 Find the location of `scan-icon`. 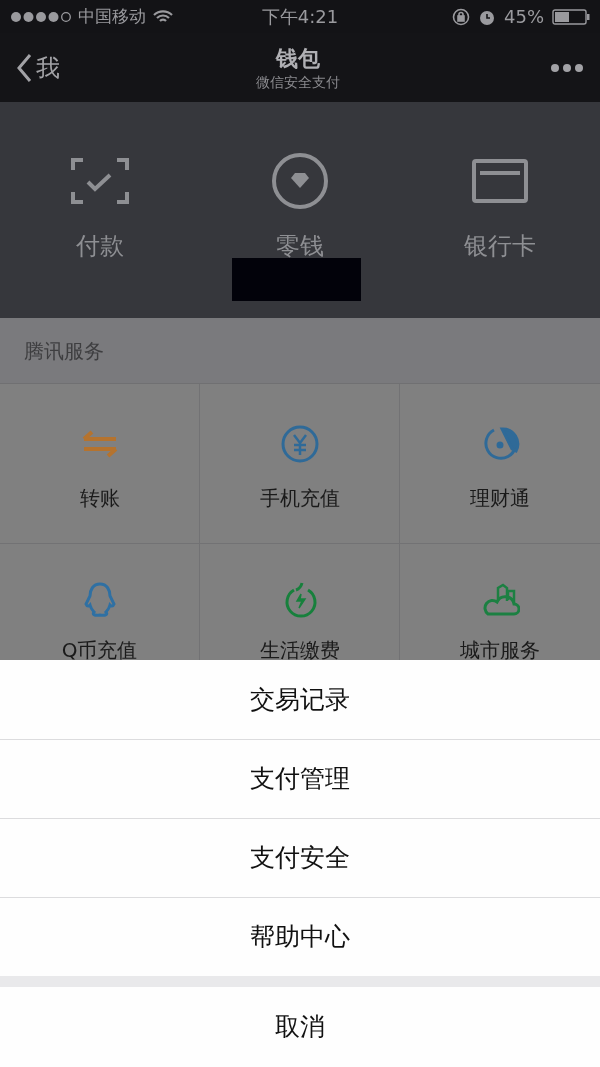

scan-icon is located at coordinates (100, 181).